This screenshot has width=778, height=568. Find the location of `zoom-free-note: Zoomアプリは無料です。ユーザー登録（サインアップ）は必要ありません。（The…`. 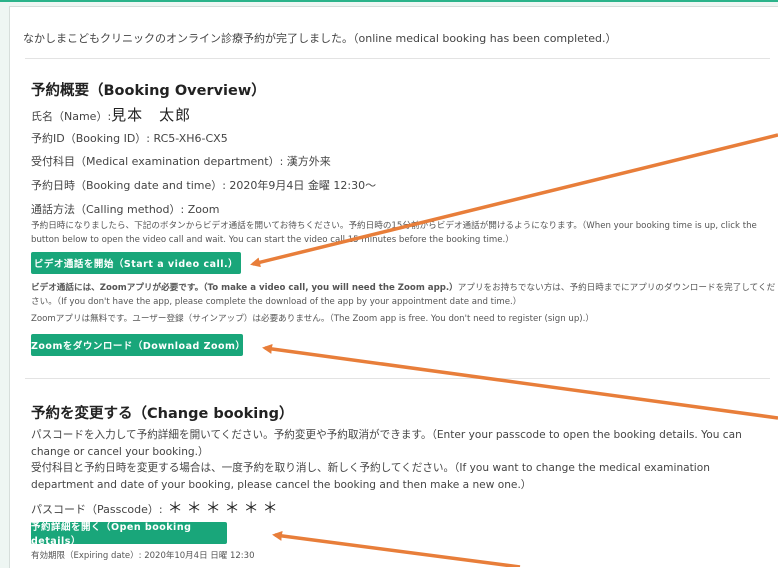

zoom-free-note: Zoomアプリは無料です。ユーザー登録（サインアップ）は必要ありません。（The… is located at coordinates (312, 319).